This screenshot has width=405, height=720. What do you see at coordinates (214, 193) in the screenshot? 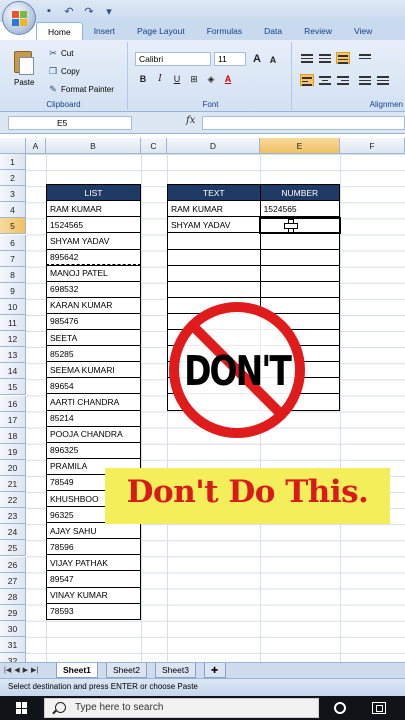
I see `text-header: TEXT` at bounding box center [214, 193].